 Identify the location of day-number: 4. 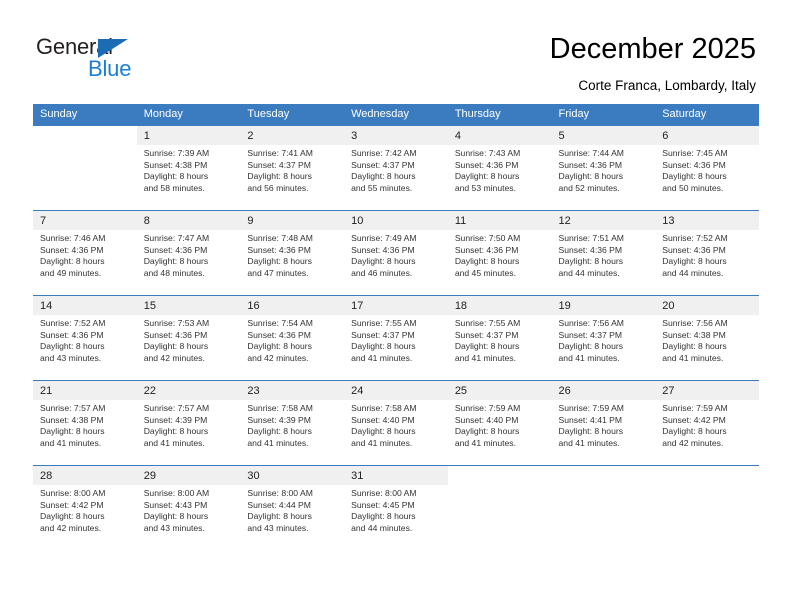
(499, 135).